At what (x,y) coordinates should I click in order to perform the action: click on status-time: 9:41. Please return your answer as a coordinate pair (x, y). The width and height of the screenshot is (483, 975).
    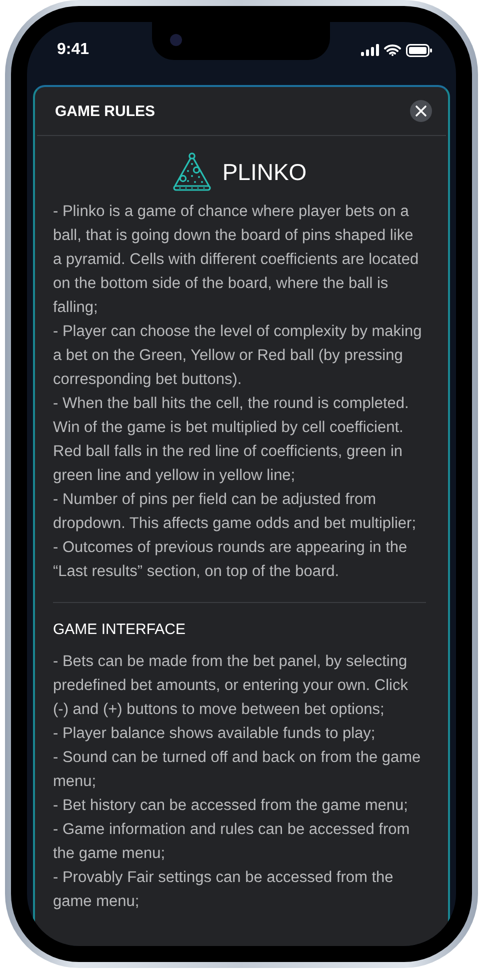
    Looking at the image, I should click on (73, 50).